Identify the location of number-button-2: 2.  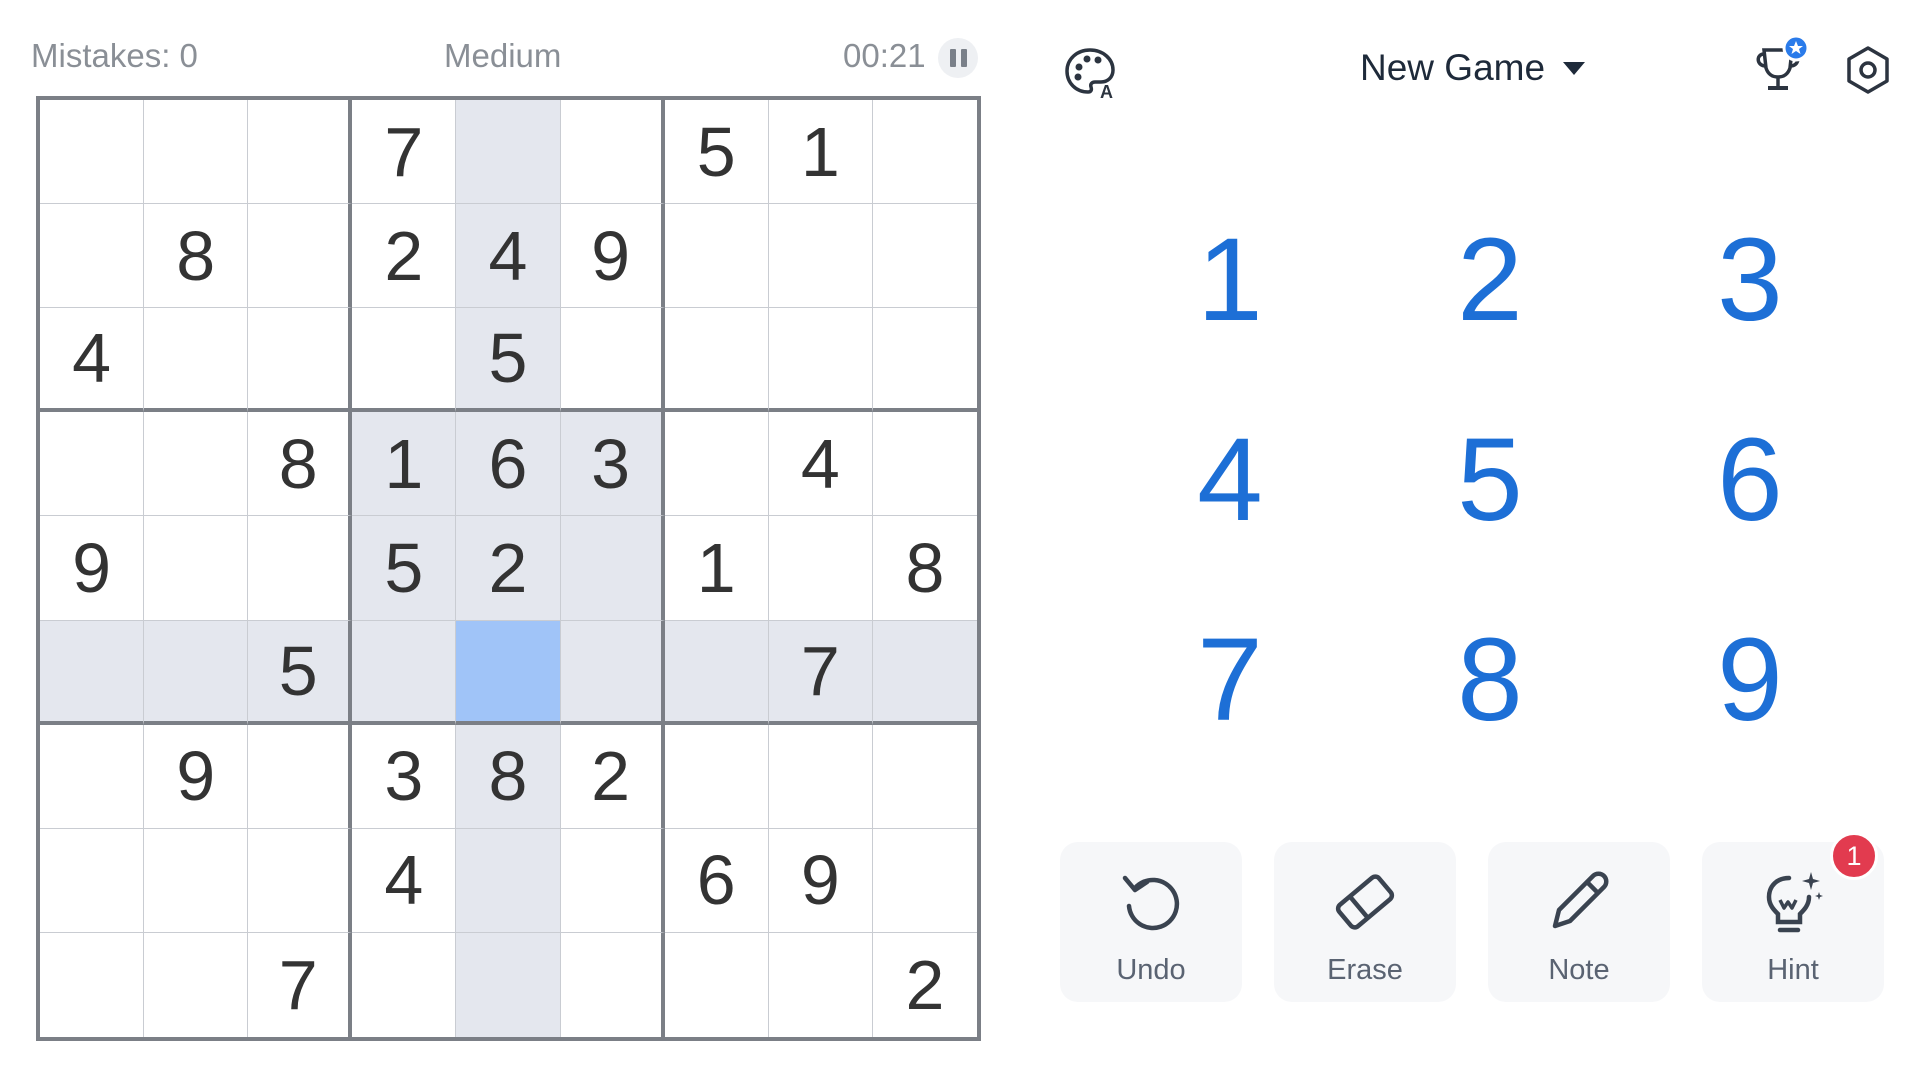
(1490, 280).